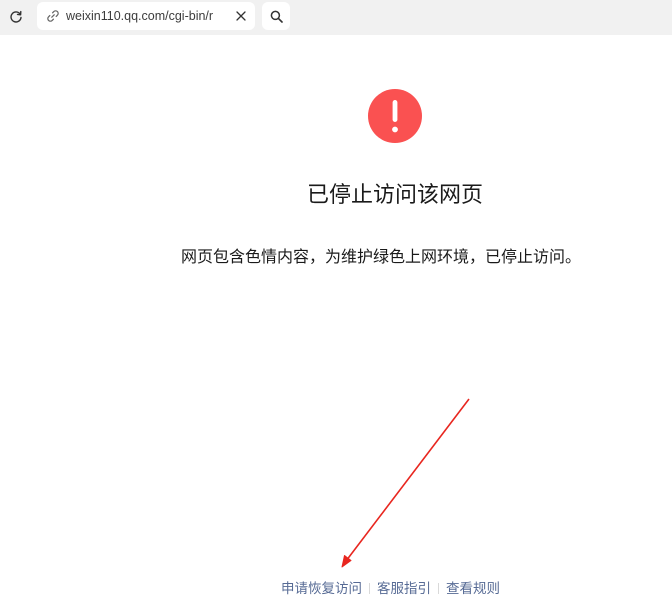  I want to click on browser-toolbar: weixin110.qq.com/cgi-bin/r, so click(336, 17).